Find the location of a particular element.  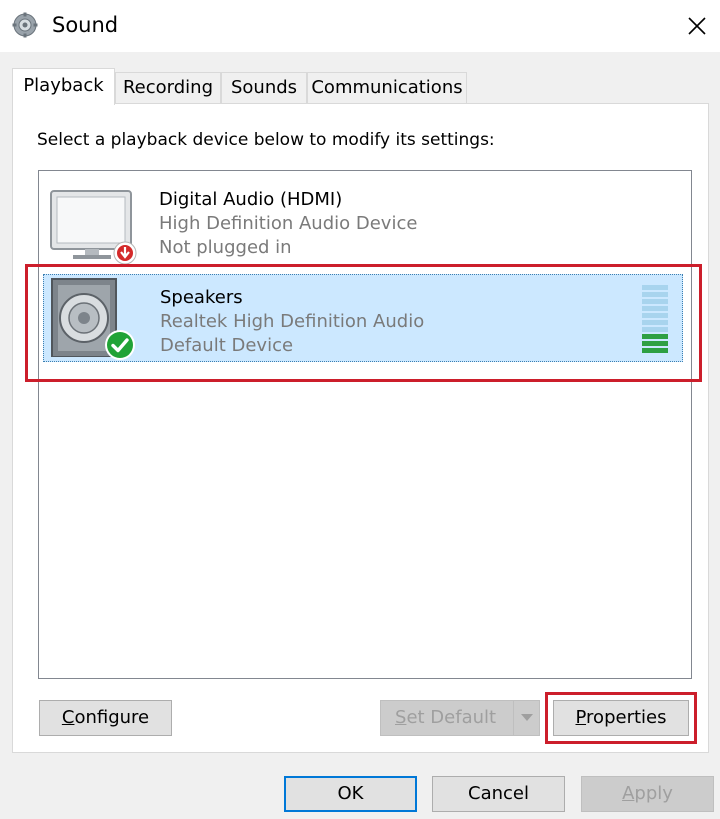

tab-recording: Recording is located at coordinates (168, 88).